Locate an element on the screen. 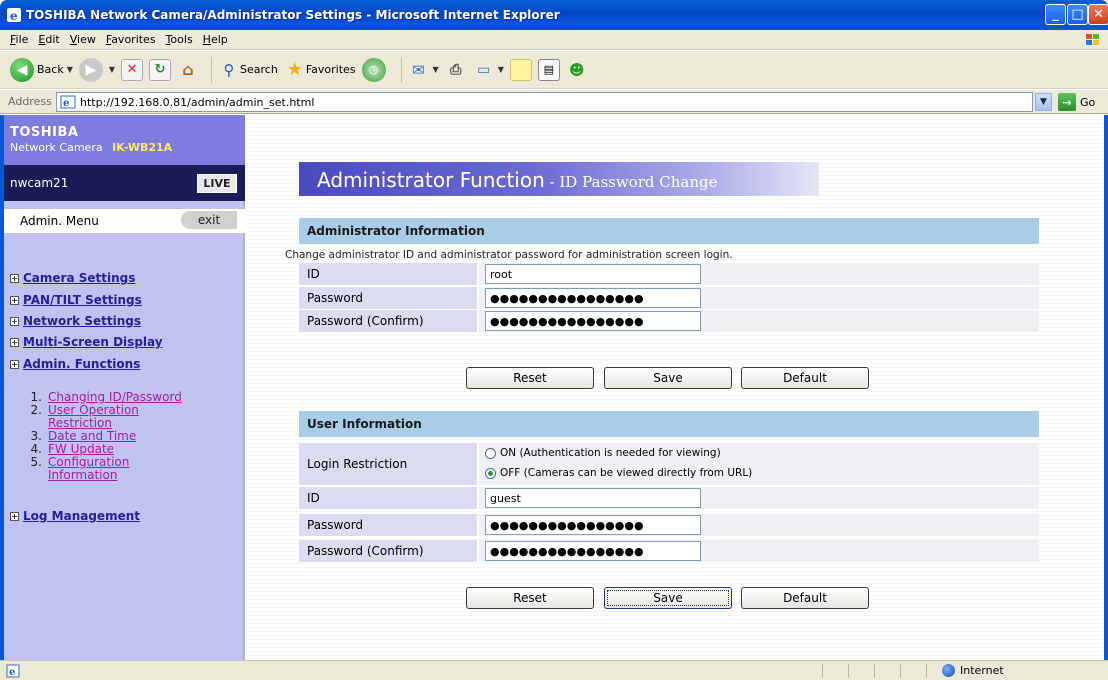 The image size is (1108, 680). admin-reset-button: Reset is located at coordinates (530, 378).